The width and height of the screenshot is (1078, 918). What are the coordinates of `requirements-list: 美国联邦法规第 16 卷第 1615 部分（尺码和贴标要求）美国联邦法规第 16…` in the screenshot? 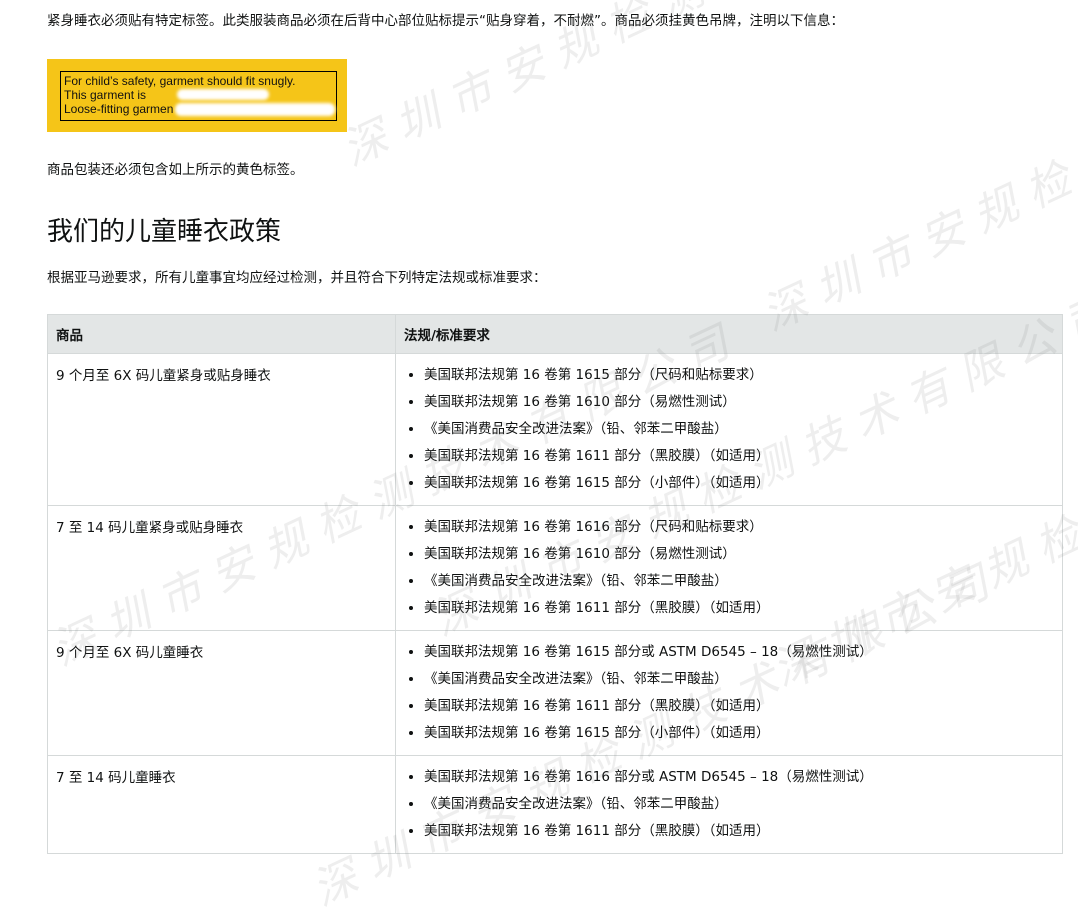 It's located at (729, 429).